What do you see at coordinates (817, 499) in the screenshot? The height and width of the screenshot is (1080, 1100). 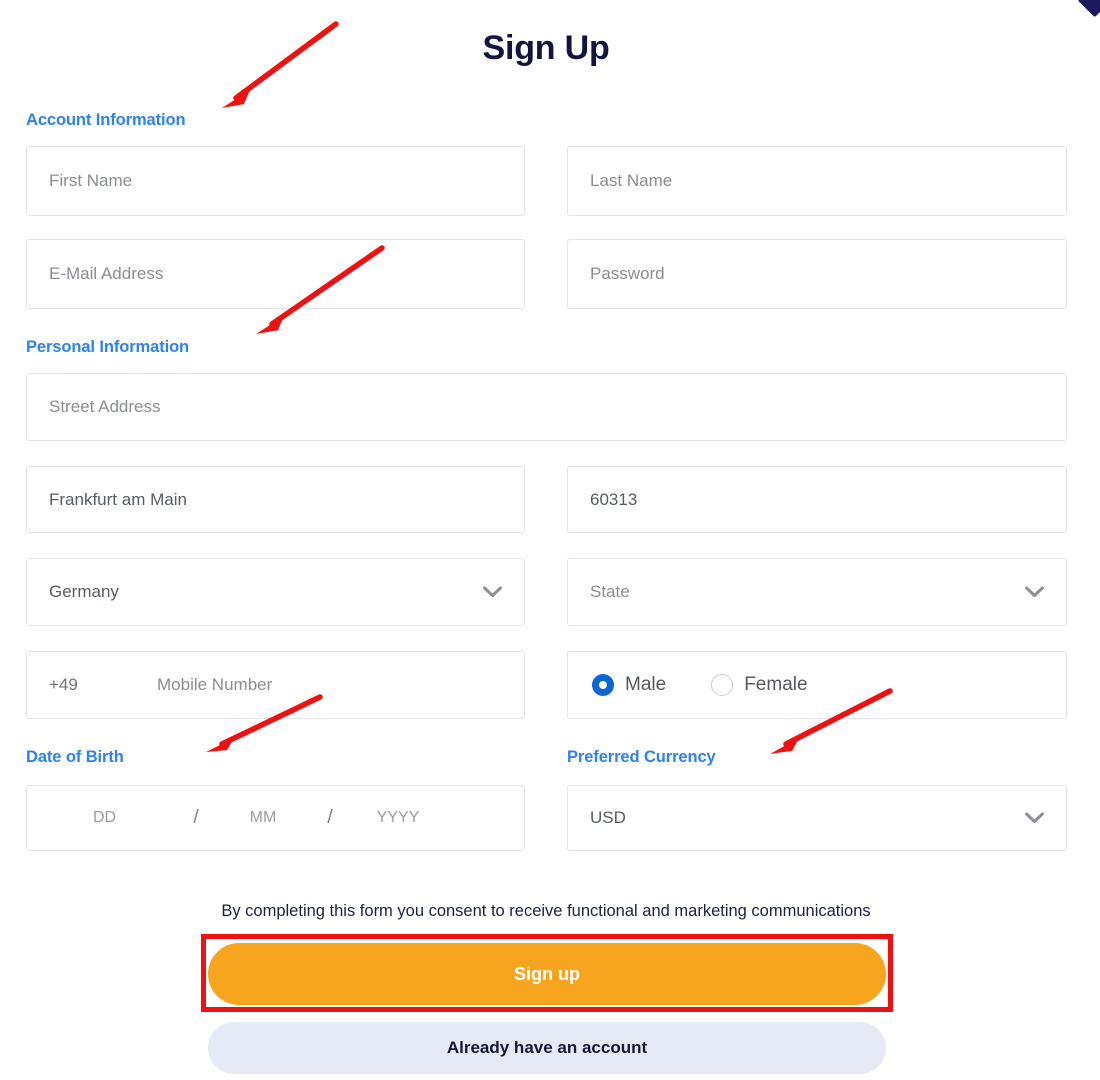 I see `zip-code-field: 60313` at bounding box center [817, 499].